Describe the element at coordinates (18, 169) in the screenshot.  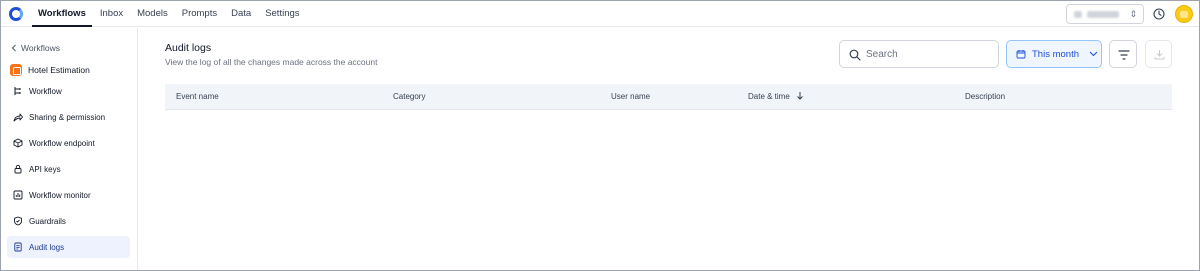
I see `lock-icon` at that location.